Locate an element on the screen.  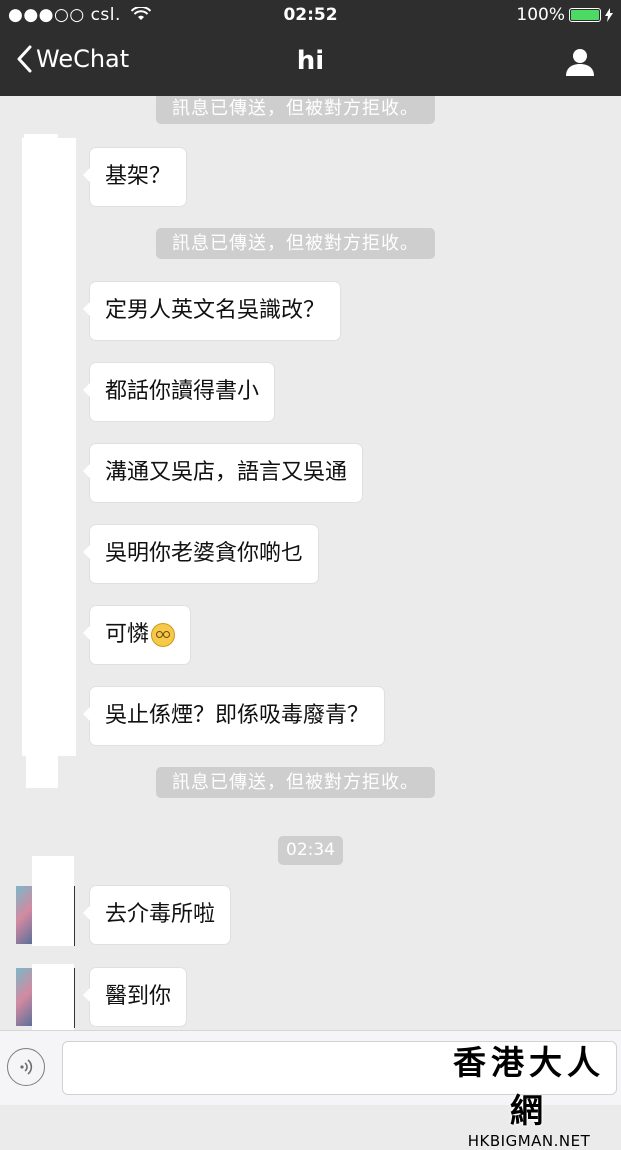
message-bubble: 可憐 is located at coordinates (136, 635).